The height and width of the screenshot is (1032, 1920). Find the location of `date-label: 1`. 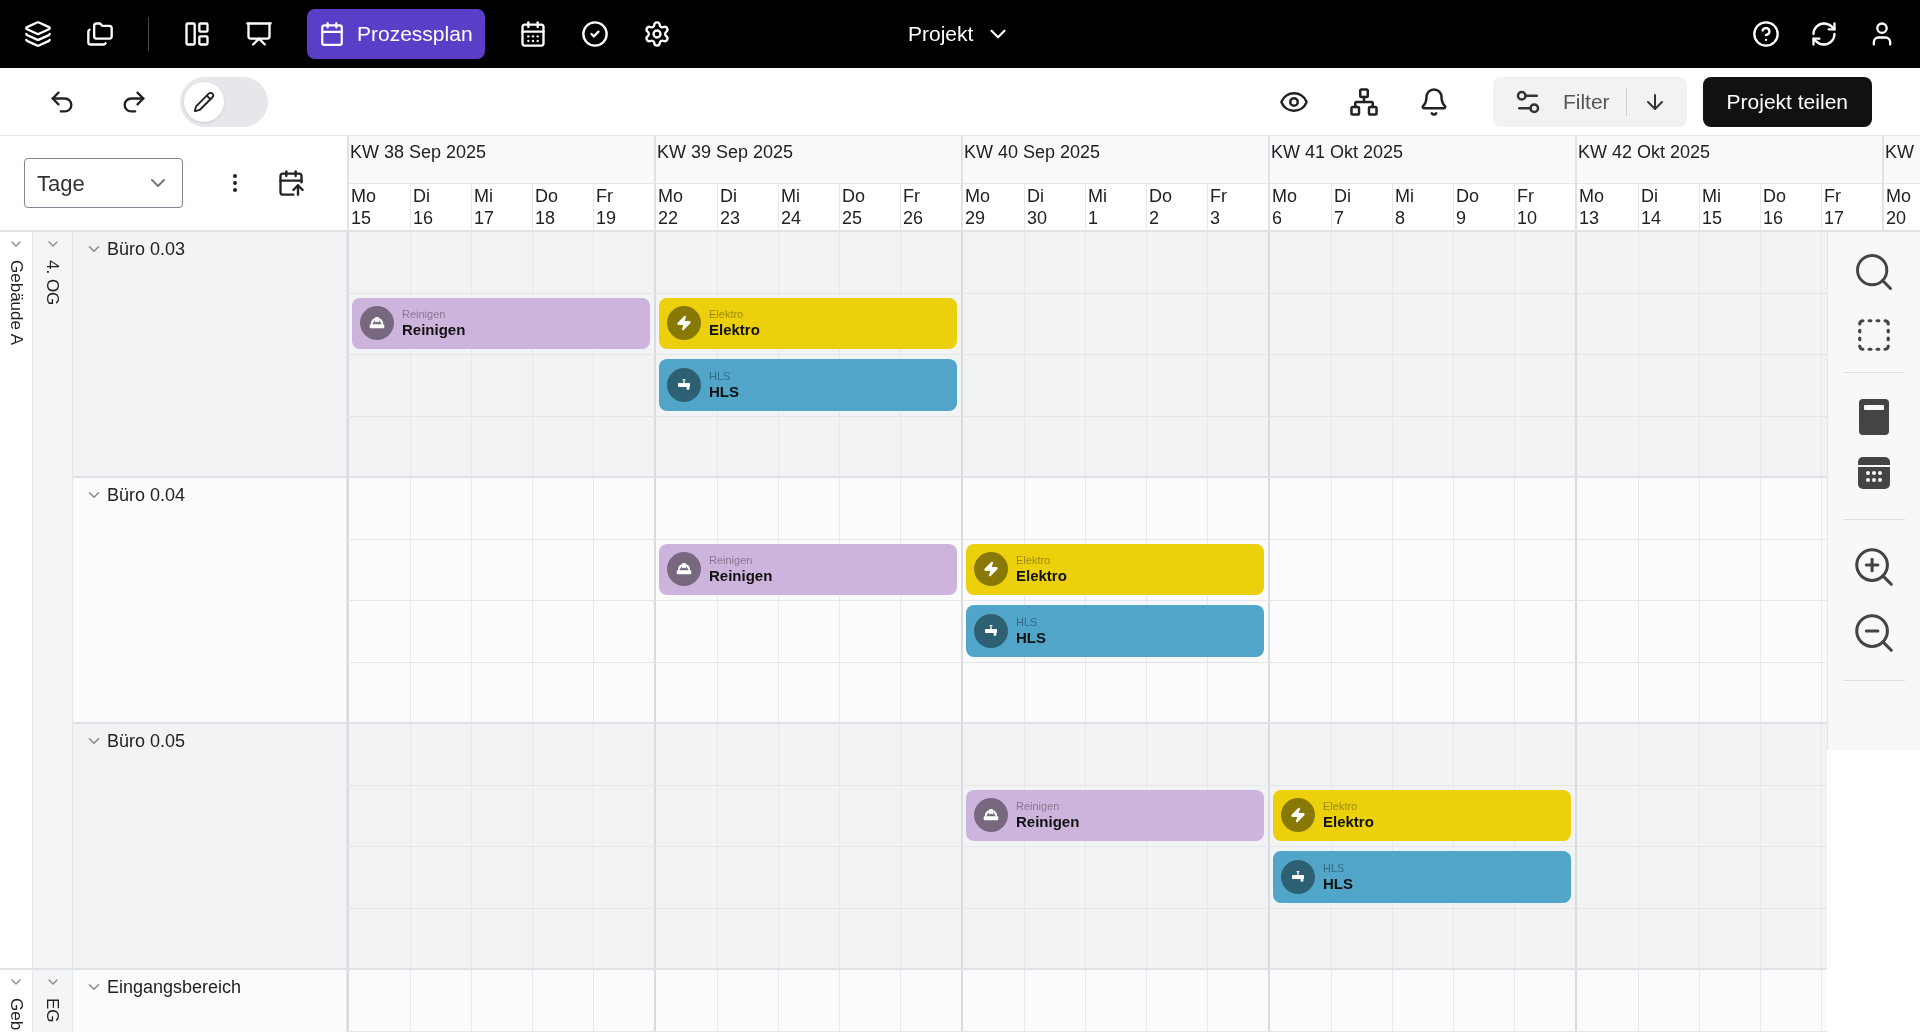

date-label: 1 is located at coordinates (1093, 218).